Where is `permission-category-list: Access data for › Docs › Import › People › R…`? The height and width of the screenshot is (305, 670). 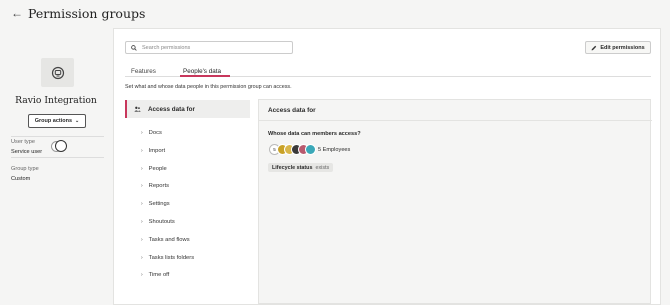 permission-category-list: Access data for › Docs › Import › People › R… is located at coordinates (187, 202).